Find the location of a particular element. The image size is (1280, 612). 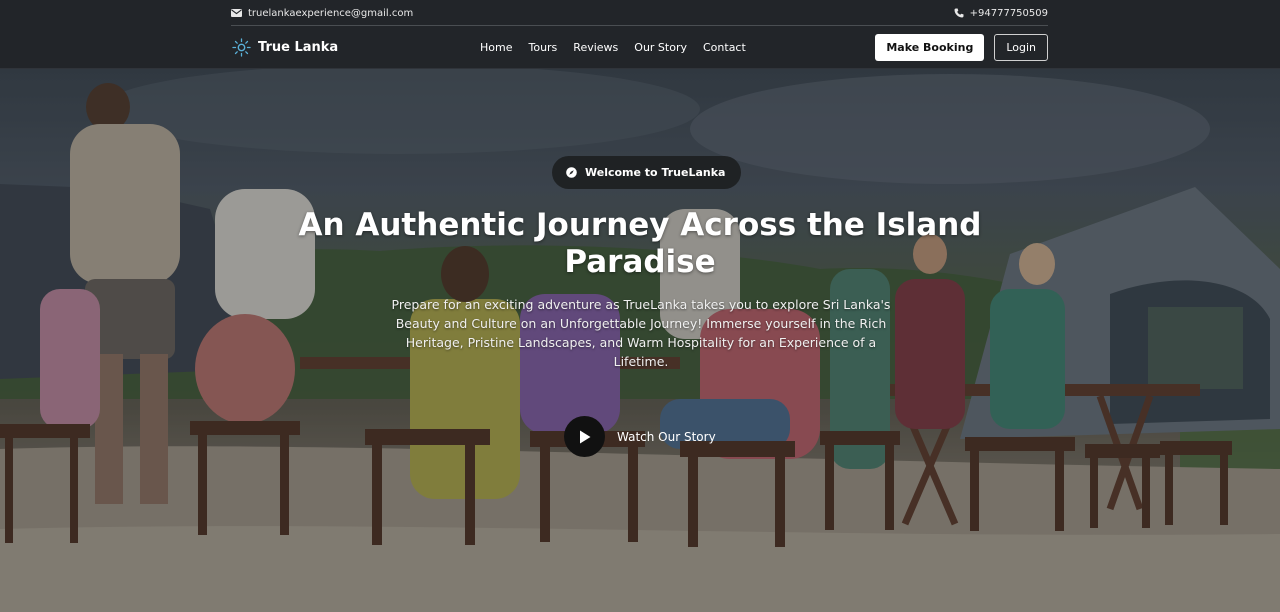

email-text: truelankaexperience@gmail.com is located at coordinates (331, 13).